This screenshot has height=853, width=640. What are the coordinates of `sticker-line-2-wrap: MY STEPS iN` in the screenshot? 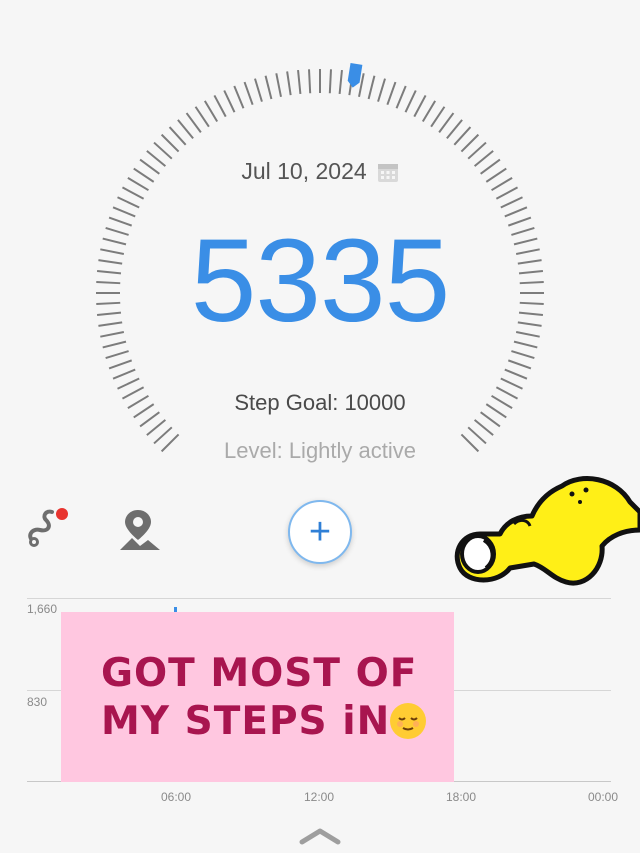 It's located at (271, 722).